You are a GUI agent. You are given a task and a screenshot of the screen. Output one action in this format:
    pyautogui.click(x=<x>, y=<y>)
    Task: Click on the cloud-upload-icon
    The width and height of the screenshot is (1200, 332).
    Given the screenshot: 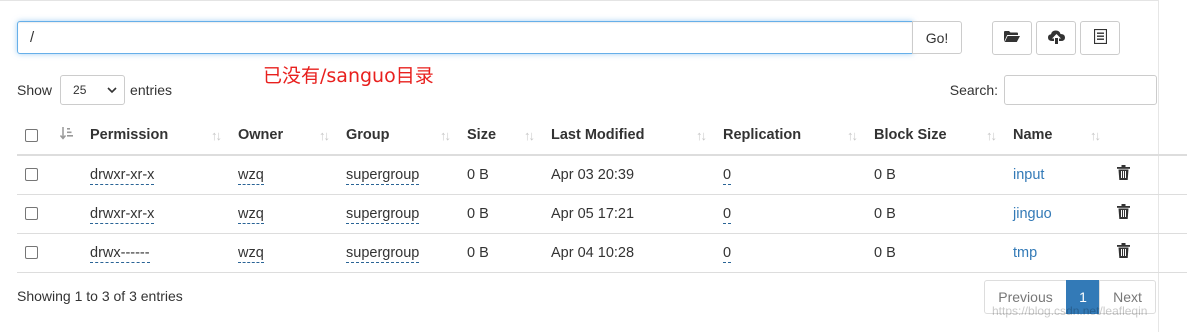 What is the action you would take?
    pyautogui.click(x=1056, y=38)
    